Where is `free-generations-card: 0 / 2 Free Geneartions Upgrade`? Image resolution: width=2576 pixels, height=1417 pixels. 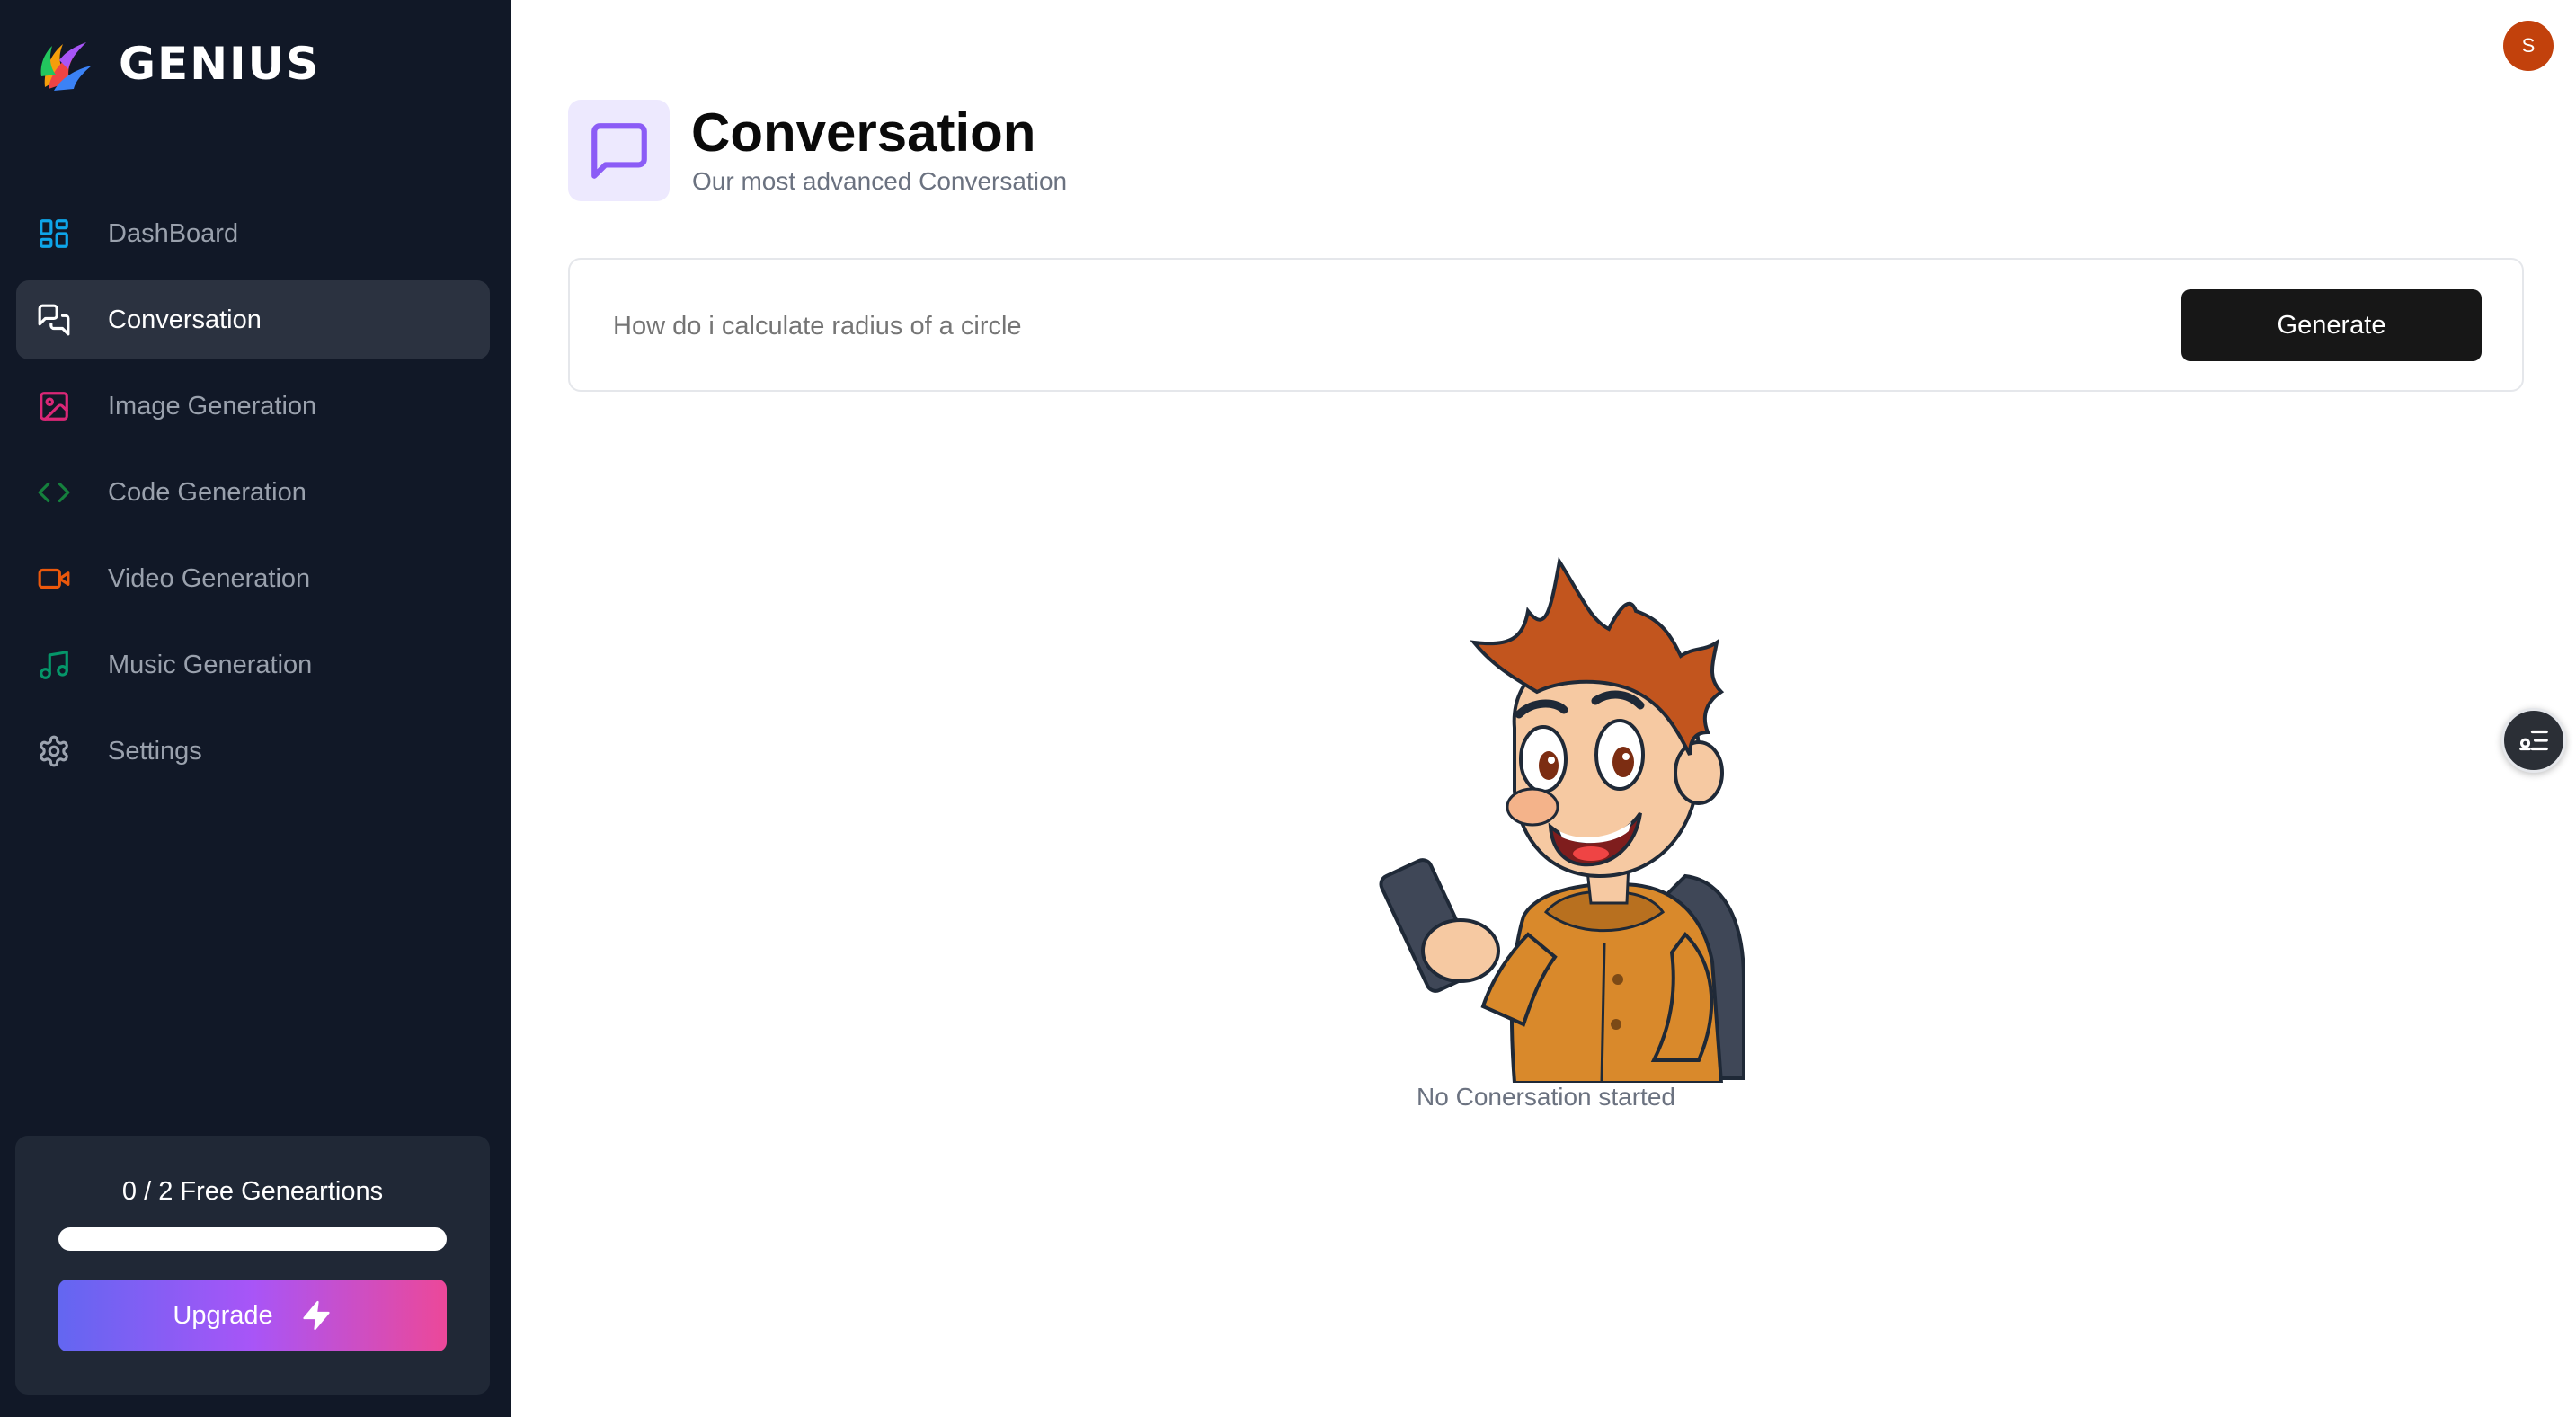 free-generations-card: 0 / 2 Free Geneartions Upgrade is located at coordinates (252, 1265).